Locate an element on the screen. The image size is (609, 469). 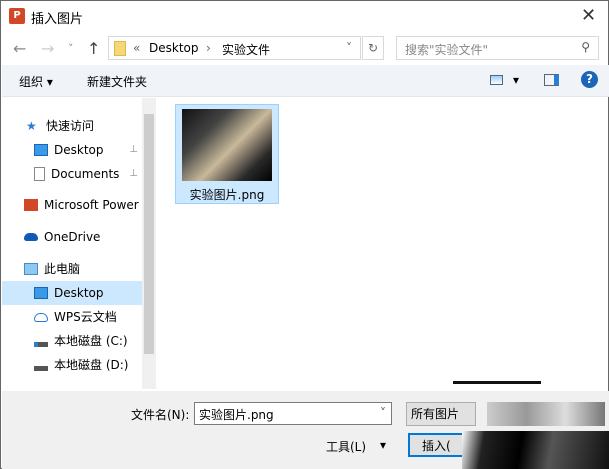
sidebar-item-drive-c: 本地磁盘 (C:) is located at coordinates (72, 341).